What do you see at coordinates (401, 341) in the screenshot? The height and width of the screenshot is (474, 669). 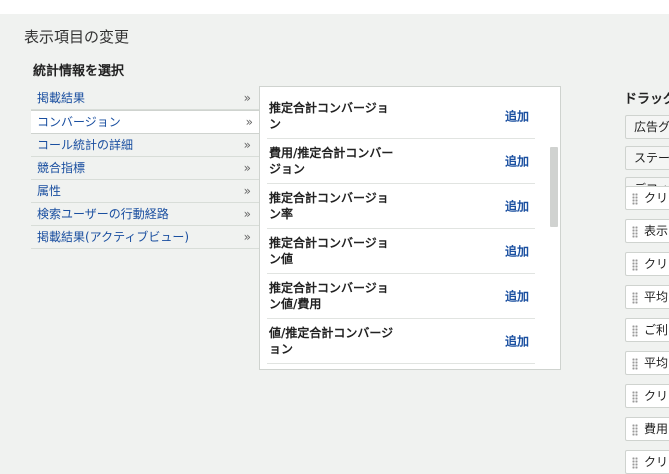 I see `metric-row: 値/推定合計コンバージョン 追加` at bounding box center [401, 341].